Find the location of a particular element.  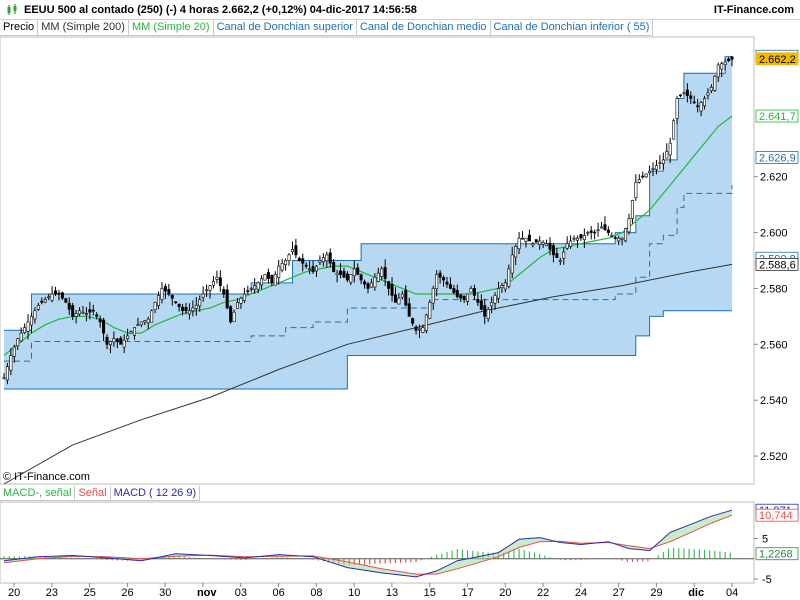

macd-tick-label: 5 is located at coordinates (765, 539).